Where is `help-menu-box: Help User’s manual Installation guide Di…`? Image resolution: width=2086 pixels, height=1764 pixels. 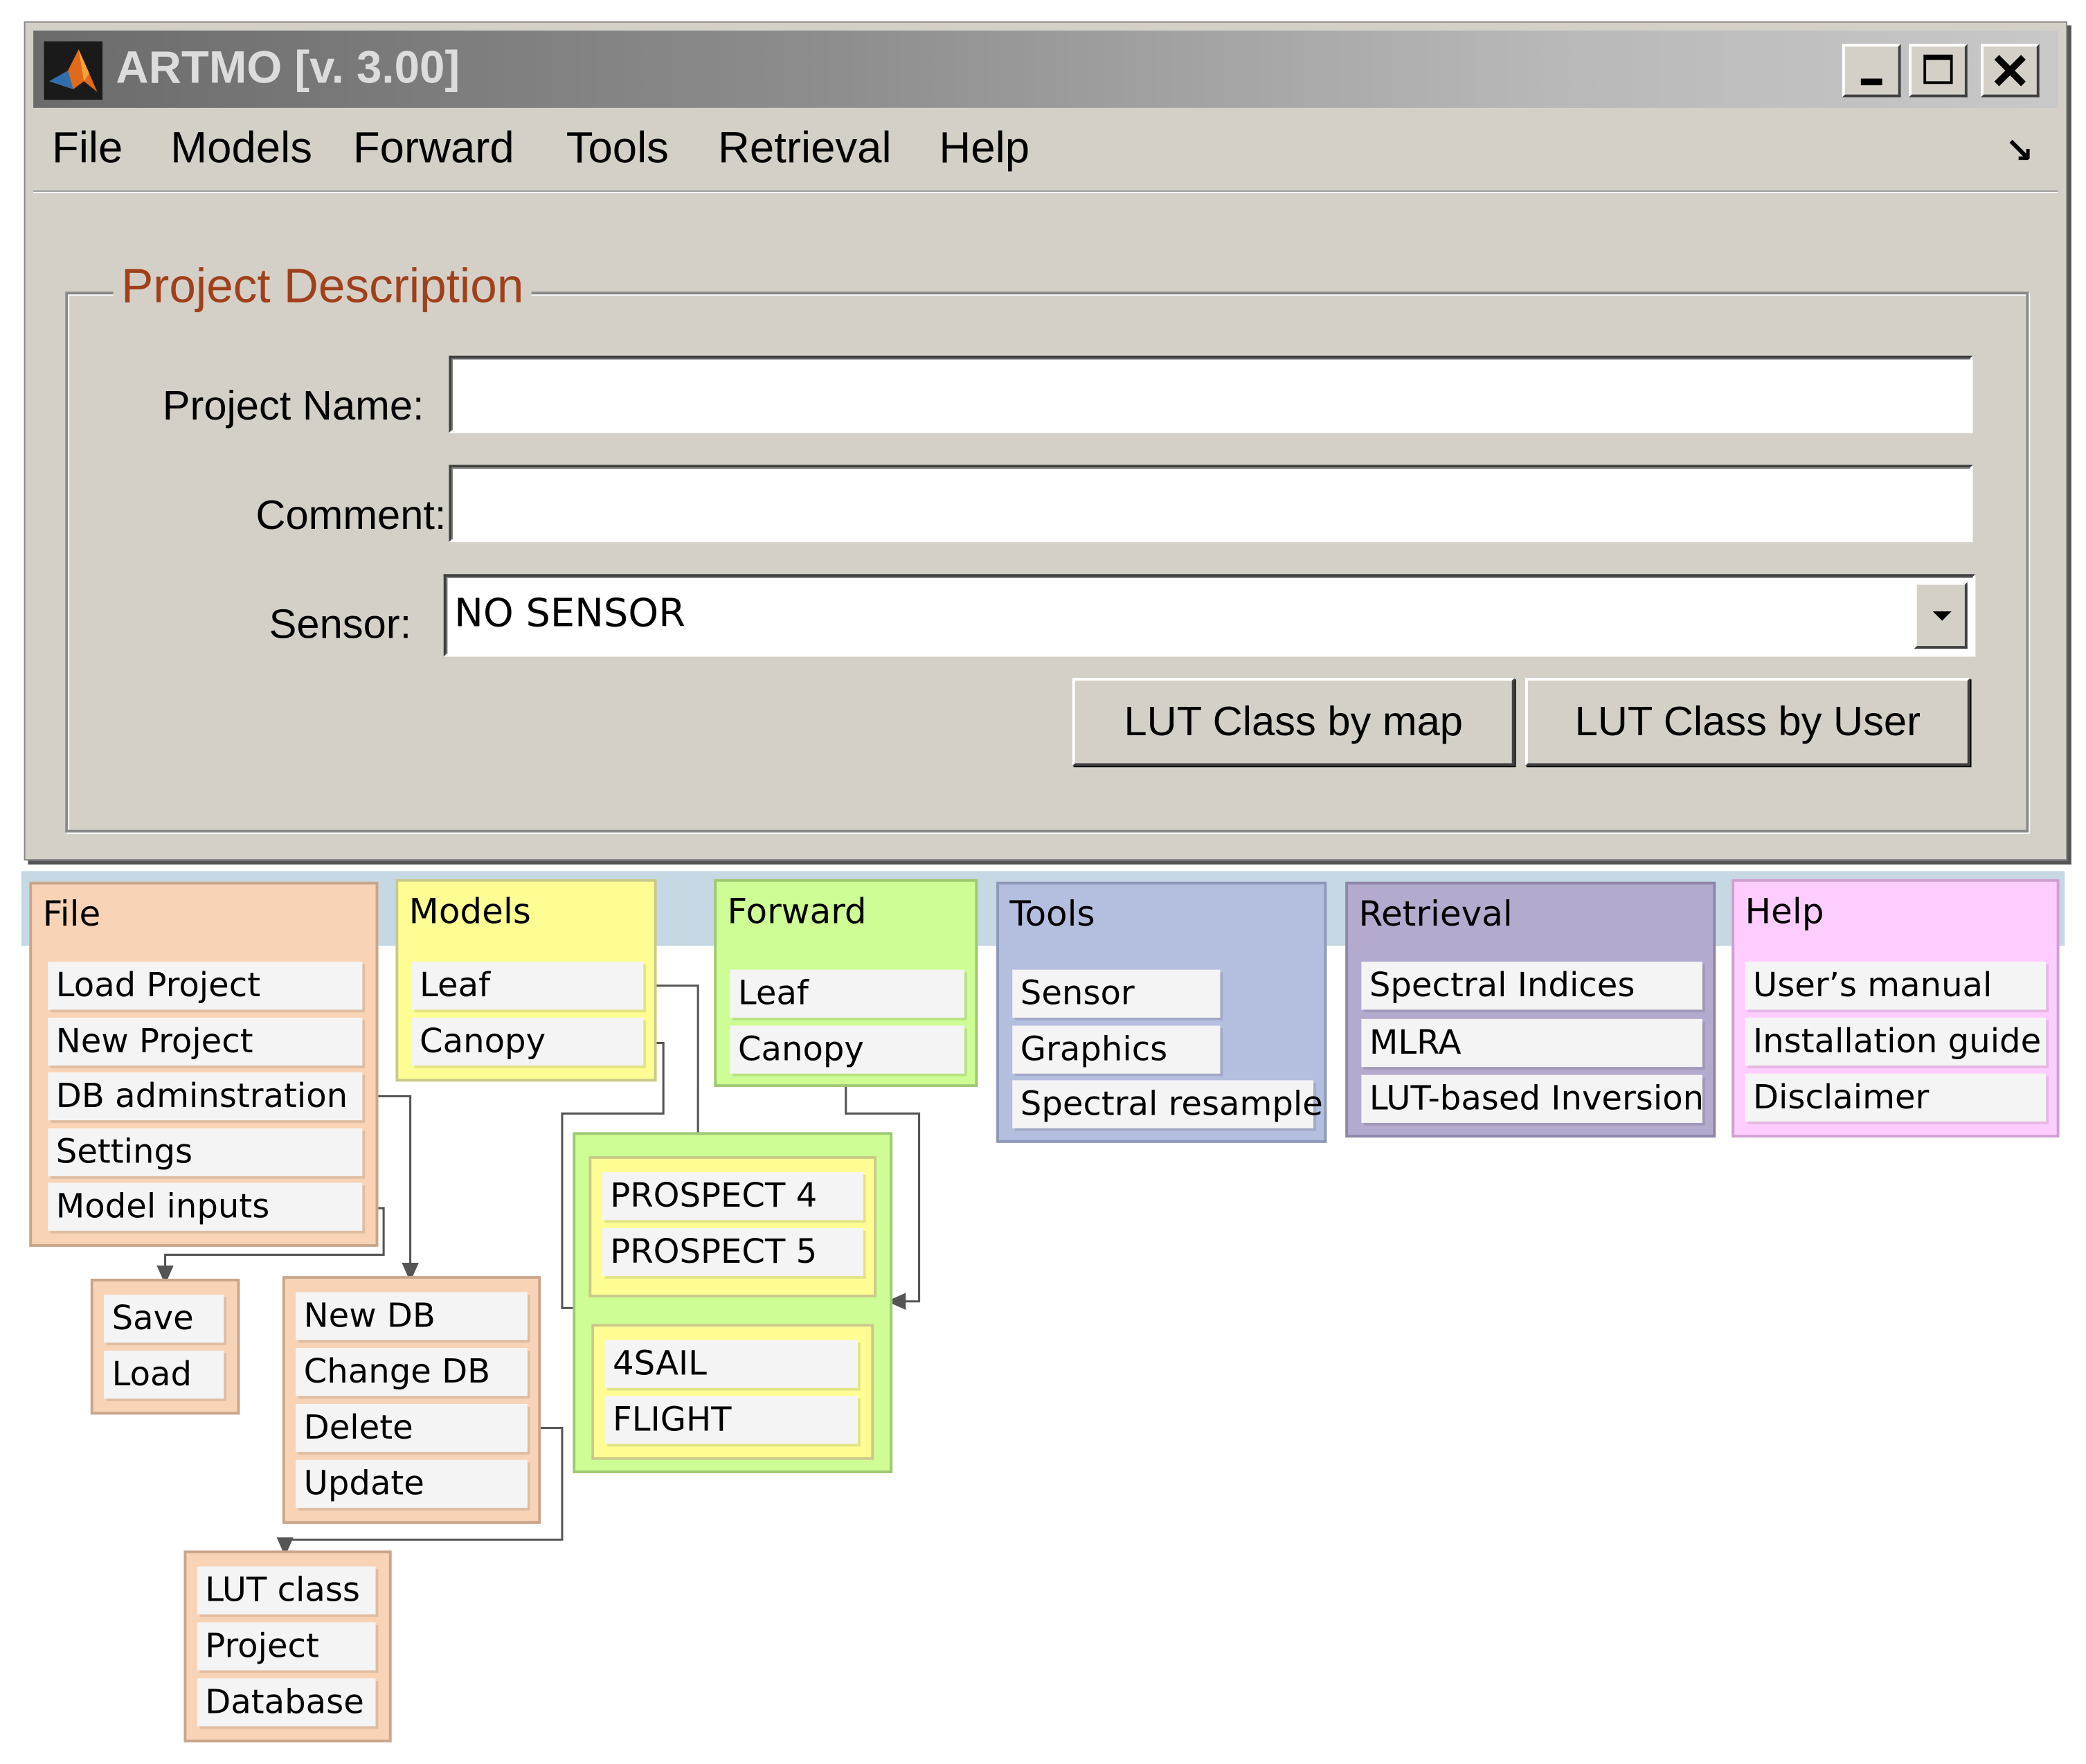 help-menu-box: Help User’s manual Installation guide Di… is located at coordinates (1896, 1008).